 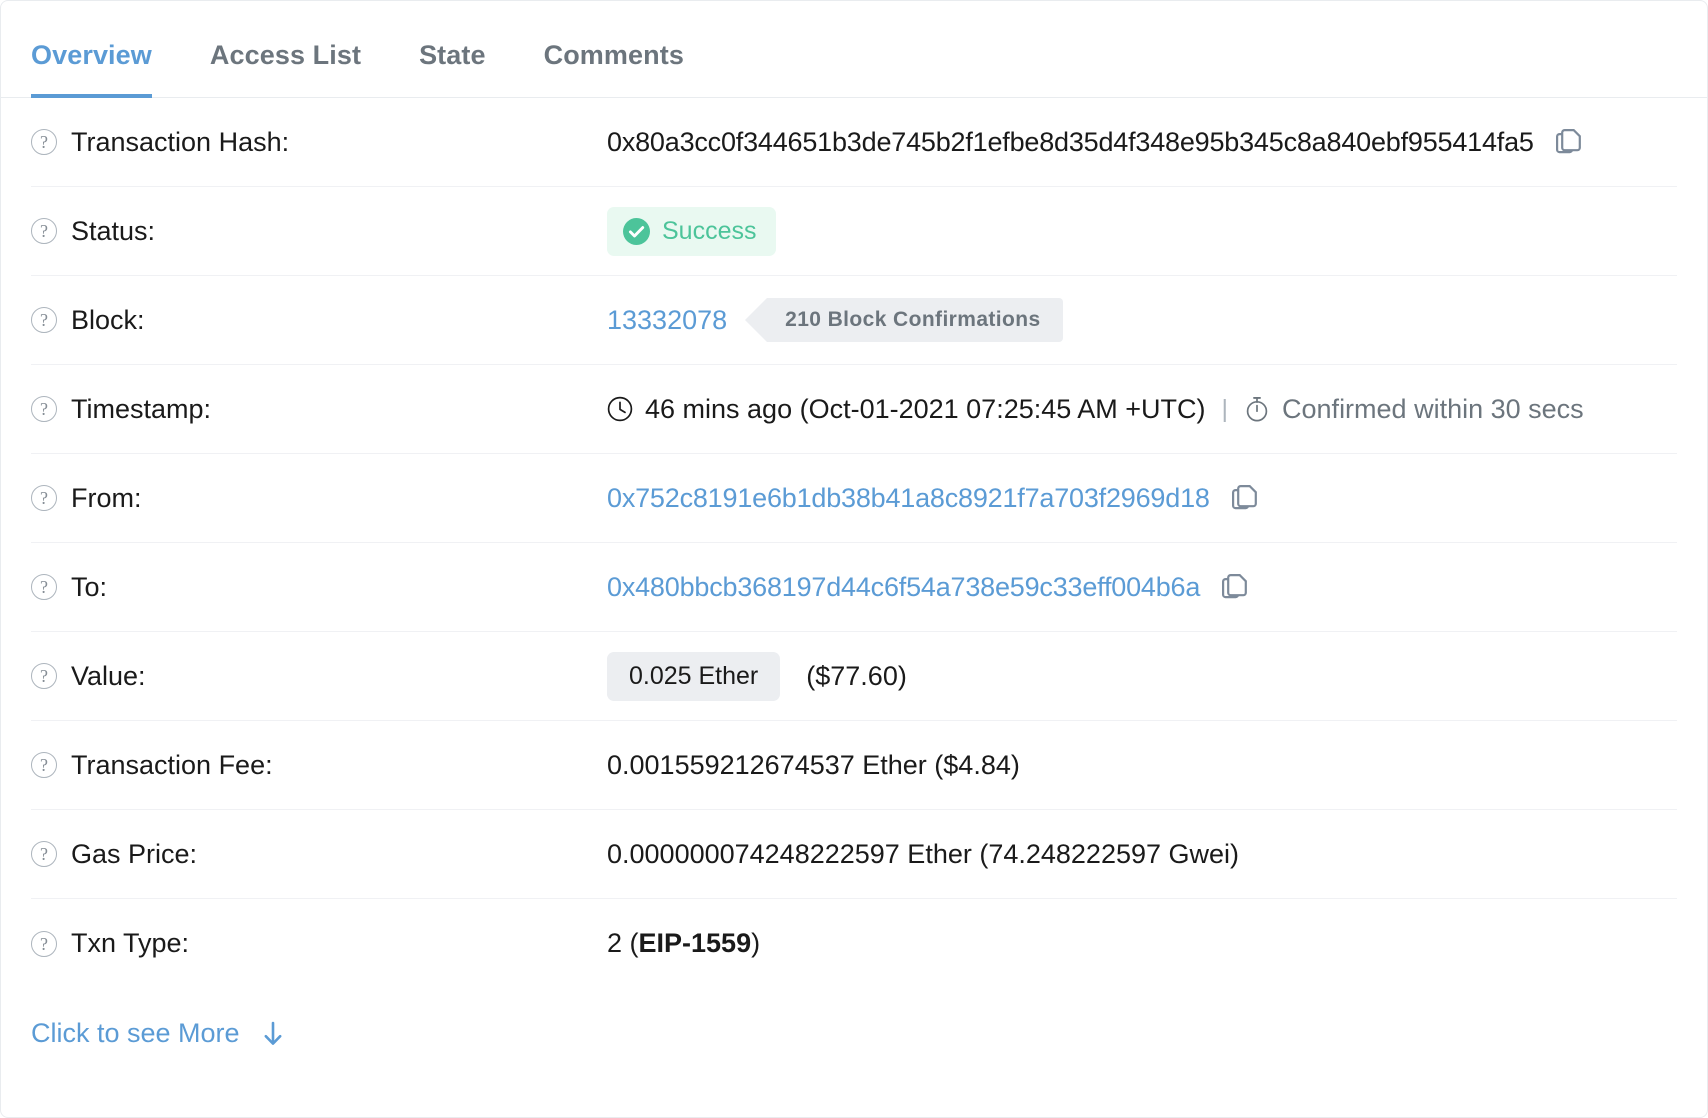 I want to click on ether-value-text: 0.025 Ether, so click(x=694, y=675).